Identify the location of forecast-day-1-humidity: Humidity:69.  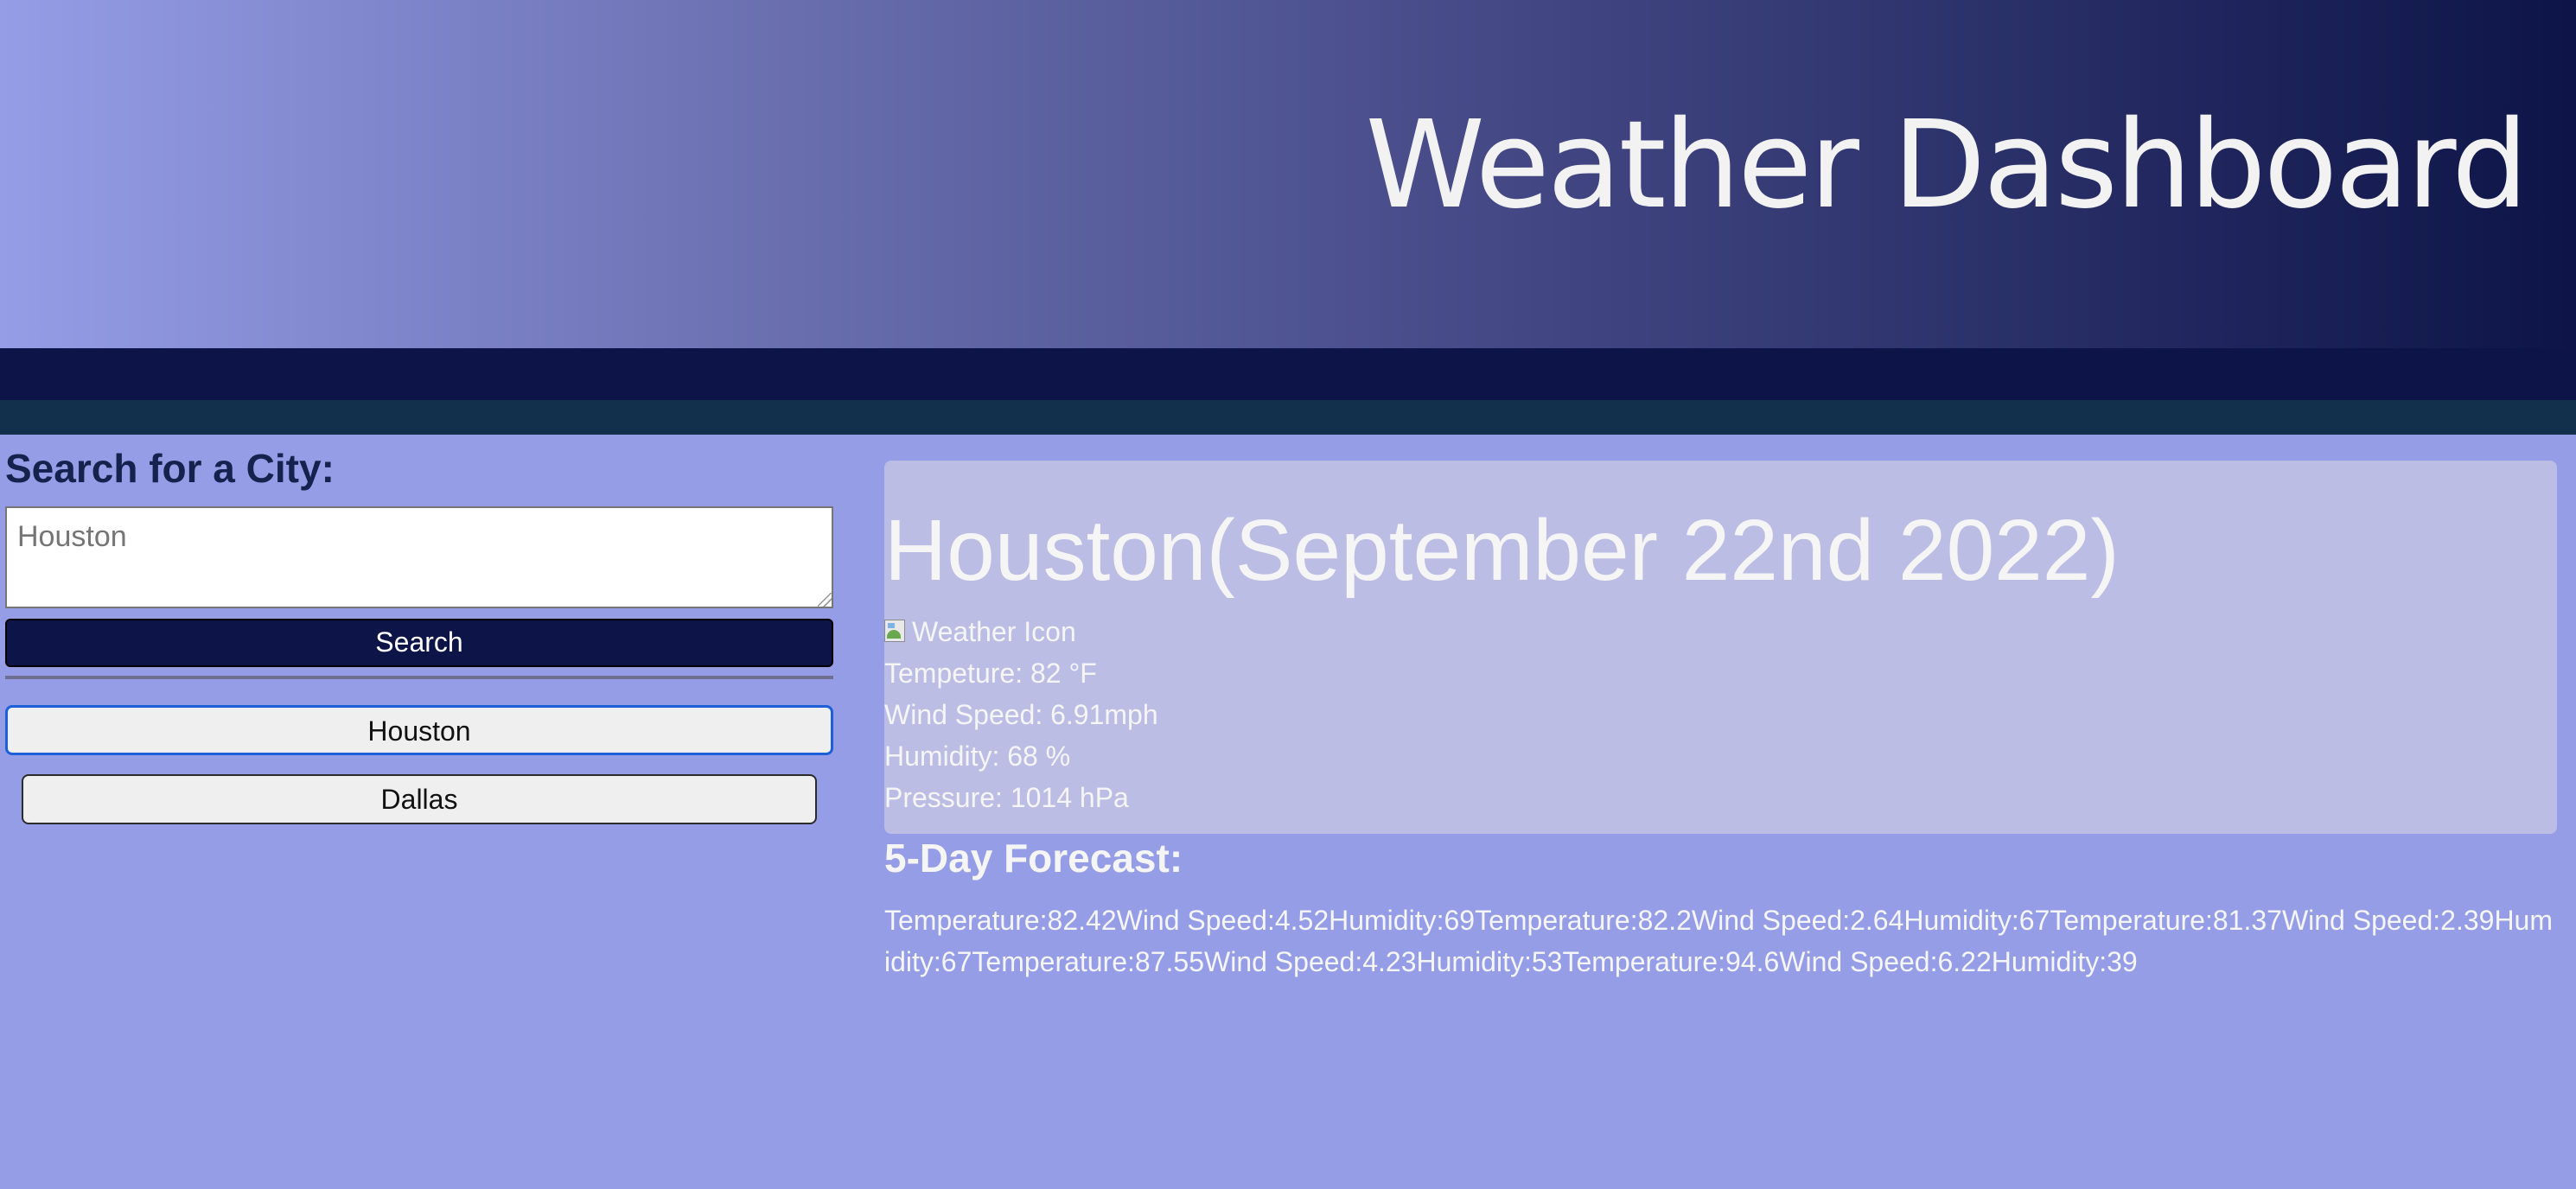
(1402, 920).